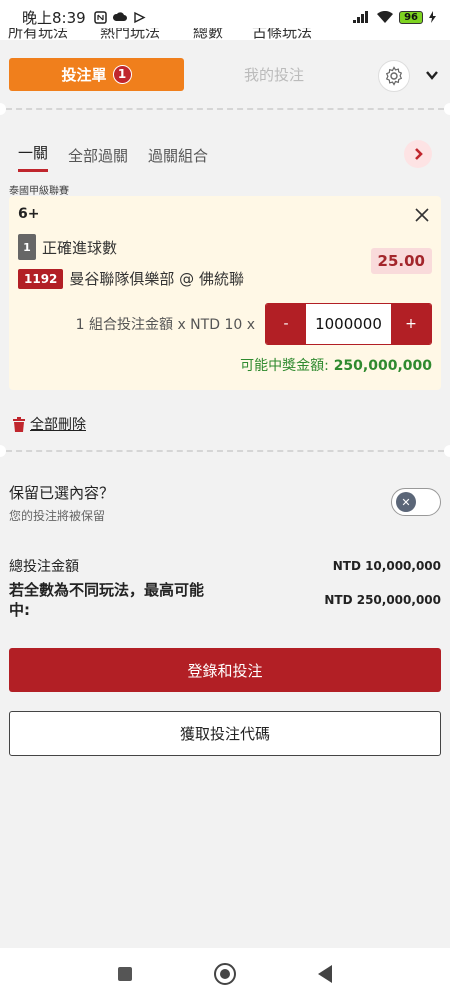 The height and width of the screenshot is (1000, 450). I want to click on match-row: 1192 曼谷聯隊俱樂部 @ 佛統聯, so click(225, 278).